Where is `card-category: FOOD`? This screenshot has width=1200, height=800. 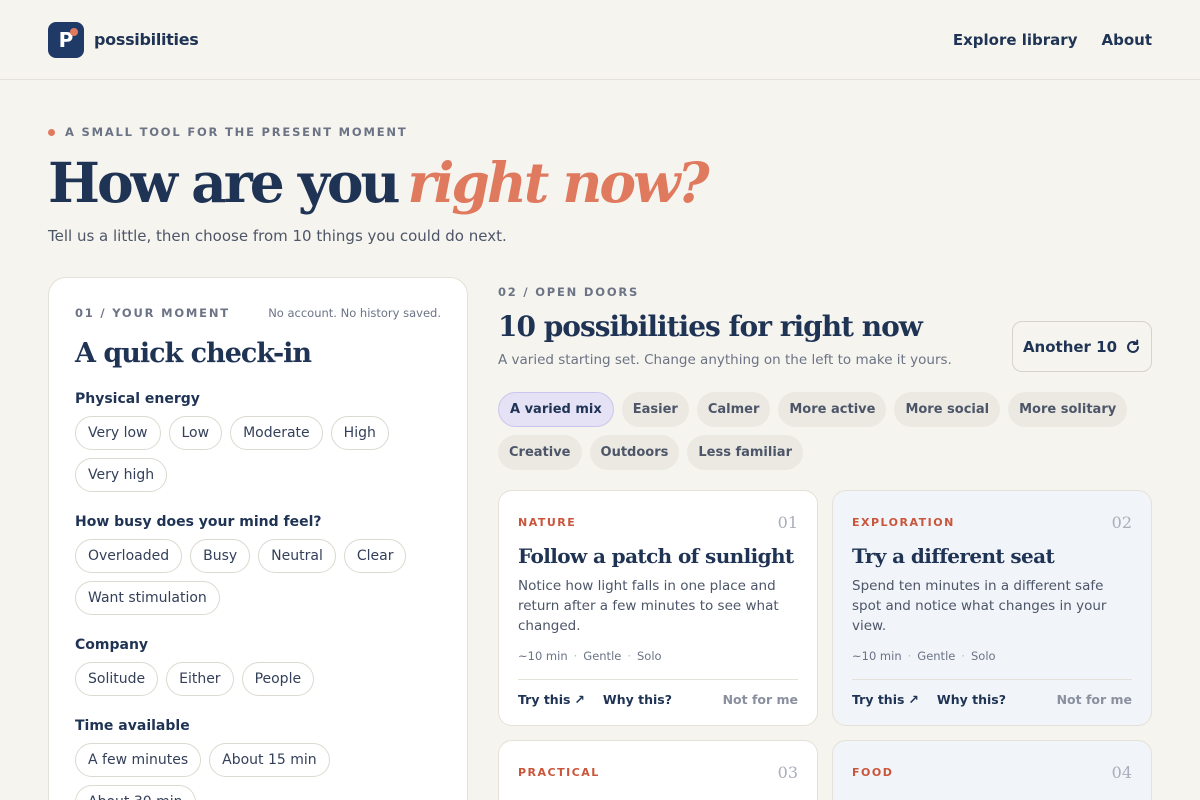 card-category: FOOD is located at coordinates (873, 772).